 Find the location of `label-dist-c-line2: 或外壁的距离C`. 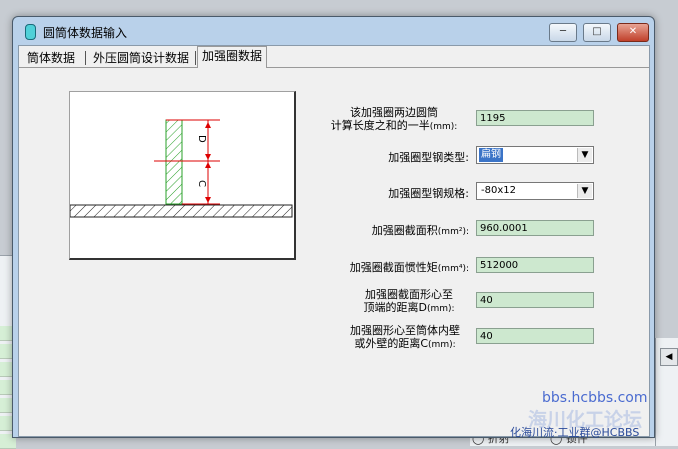

label-dist-c-line2: 或外壁的距离C is located at coordinates (391, 343).